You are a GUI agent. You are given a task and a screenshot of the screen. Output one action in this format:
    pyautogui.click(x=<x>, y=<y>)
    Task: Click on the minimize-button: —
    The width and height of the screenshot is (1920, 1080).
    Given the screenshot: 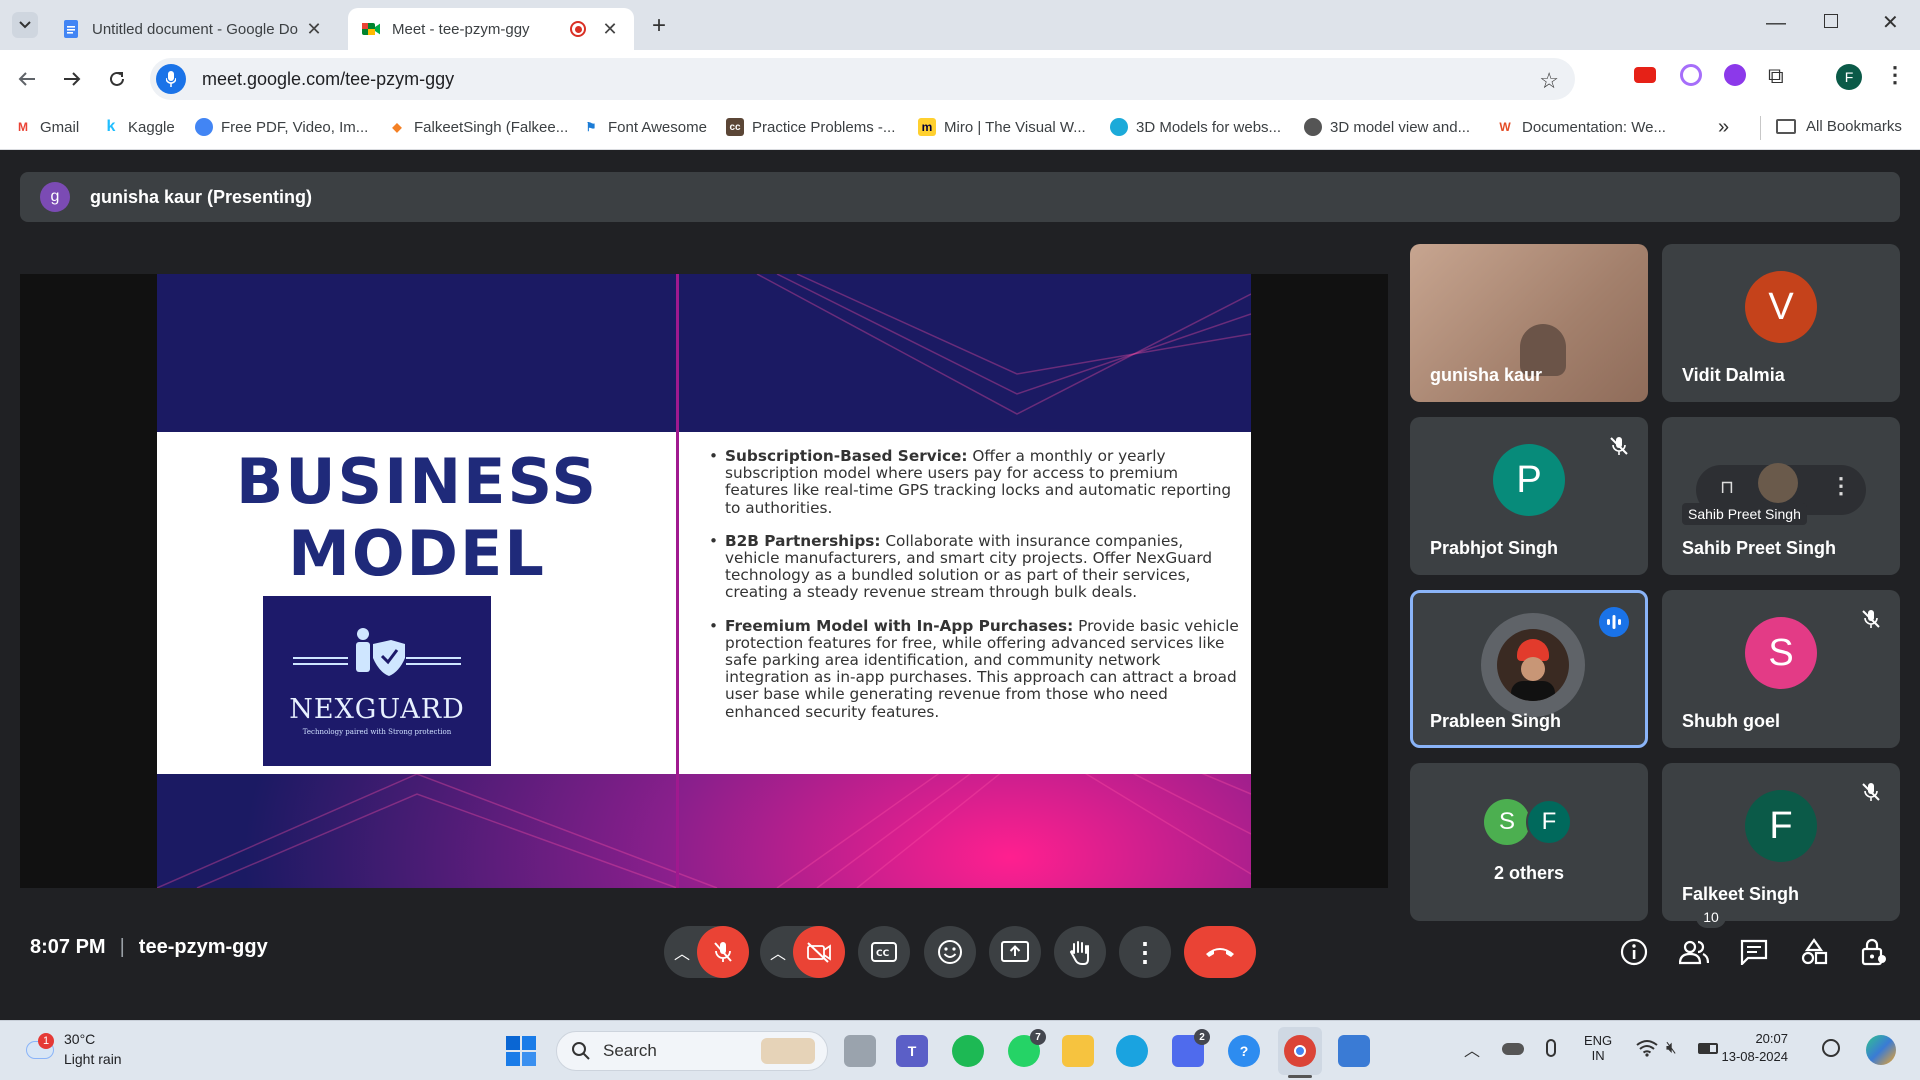 What is the action you would take?
    pyautogui.click(x=1776, y=23)
    